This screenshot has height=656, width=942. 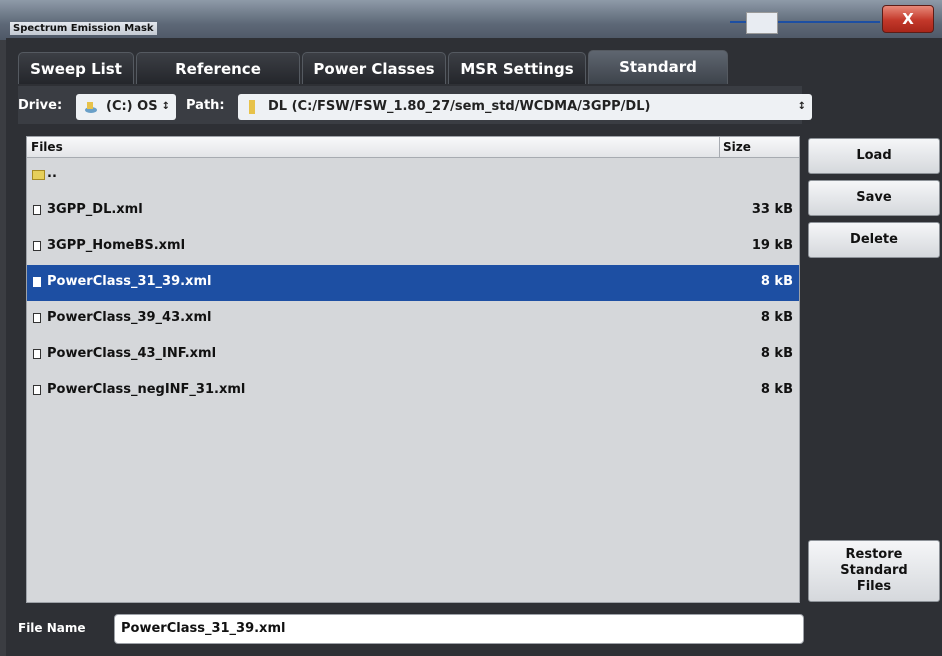 What do you see at coordinates (772, 245) in the screenshot?
I see `list-item-size: 19 kB` at bounding box center [772, 245].